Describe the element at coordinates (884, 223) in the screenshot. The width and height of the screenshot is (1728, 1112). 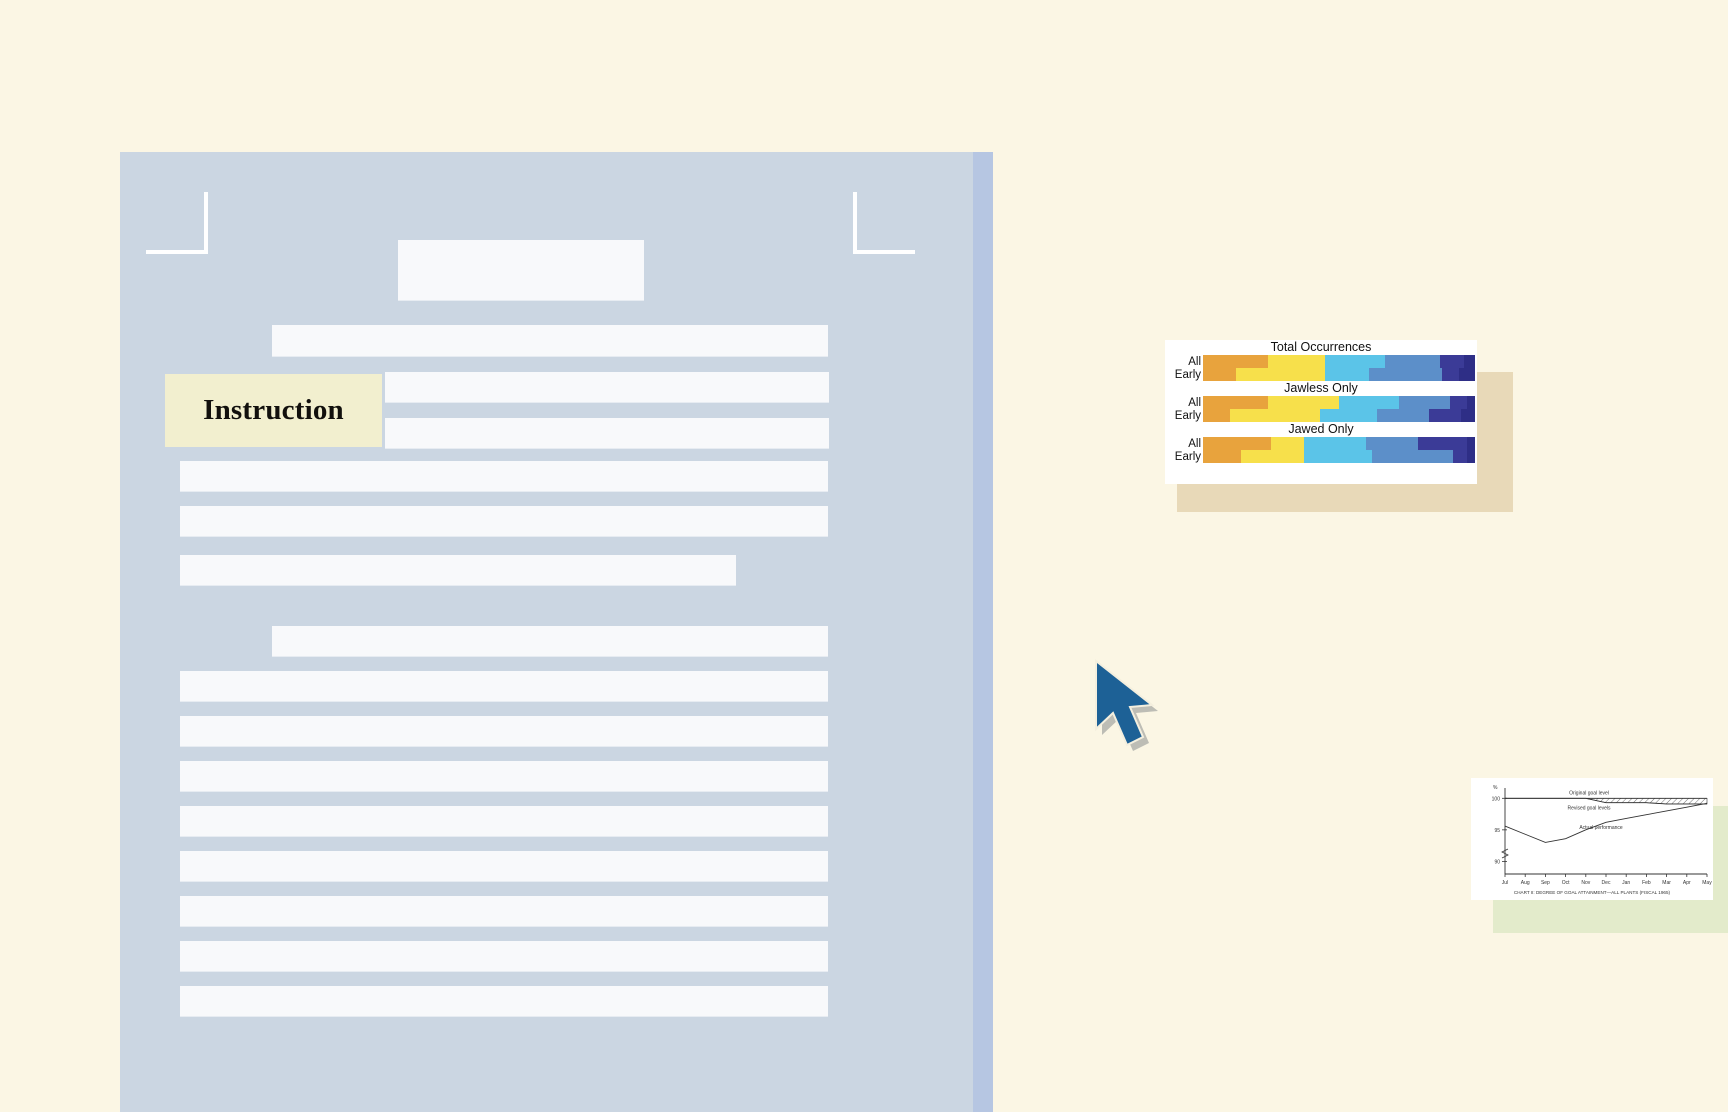
I see `corner-mark-top-right-icon` at that location.